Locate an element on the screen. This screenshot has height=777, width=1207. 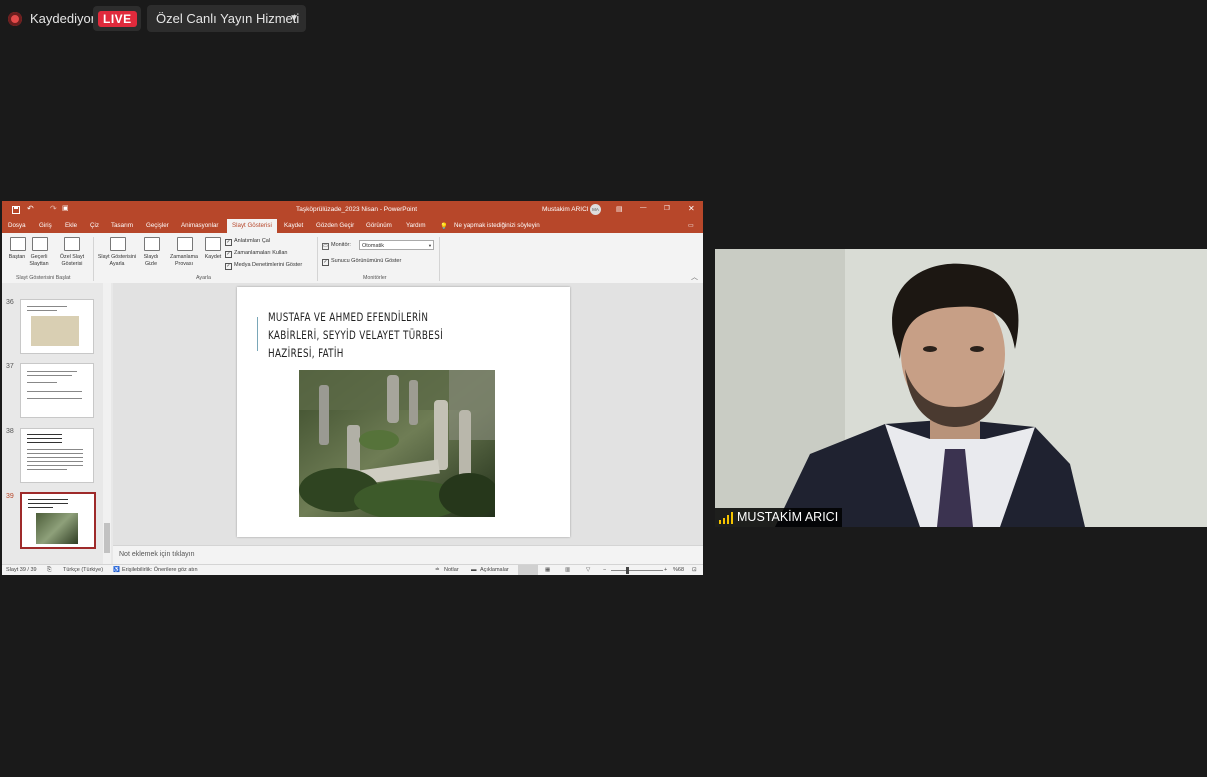
check-narrations-label: Anlatımları Çal is located at coordinates (252, 241).